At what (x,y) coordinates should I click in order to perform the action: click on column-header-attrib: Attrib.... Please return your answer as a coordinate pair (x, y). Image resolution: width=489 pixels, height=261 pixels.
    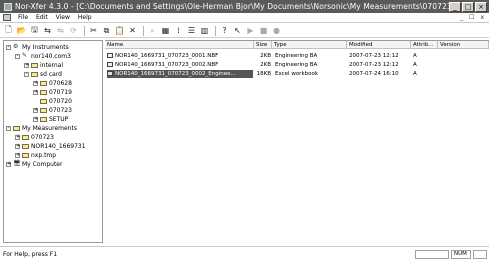
    Looking at the image, I should click on (424, 45).